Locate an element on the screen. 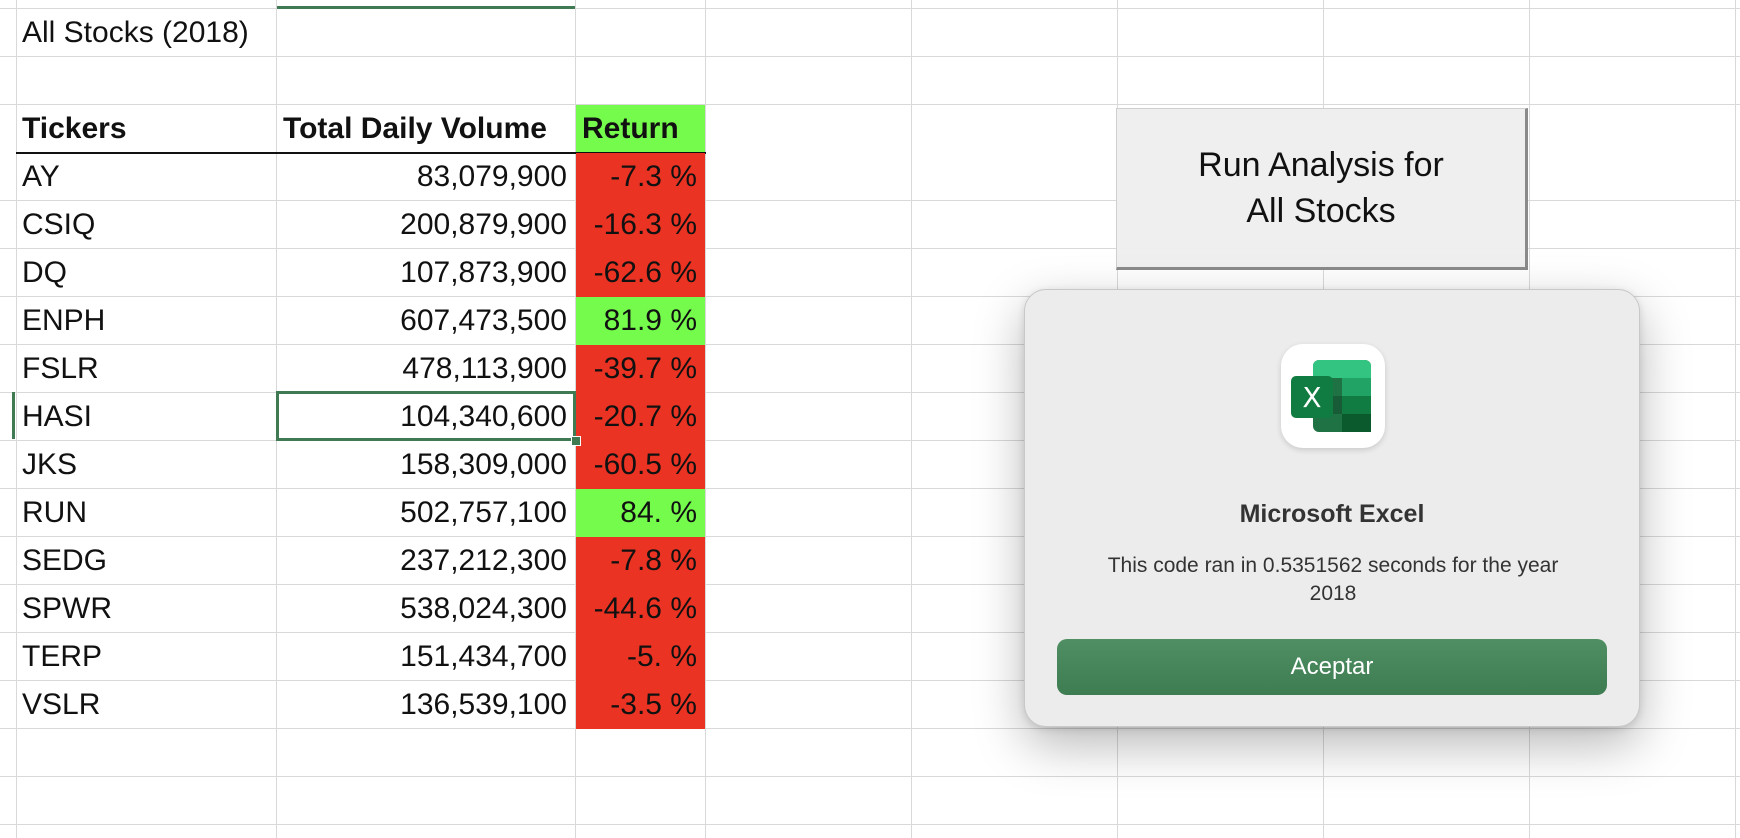 The width and height of the screenshot is (1740, 838). header-return: Return is located at coordinates (640, 129).